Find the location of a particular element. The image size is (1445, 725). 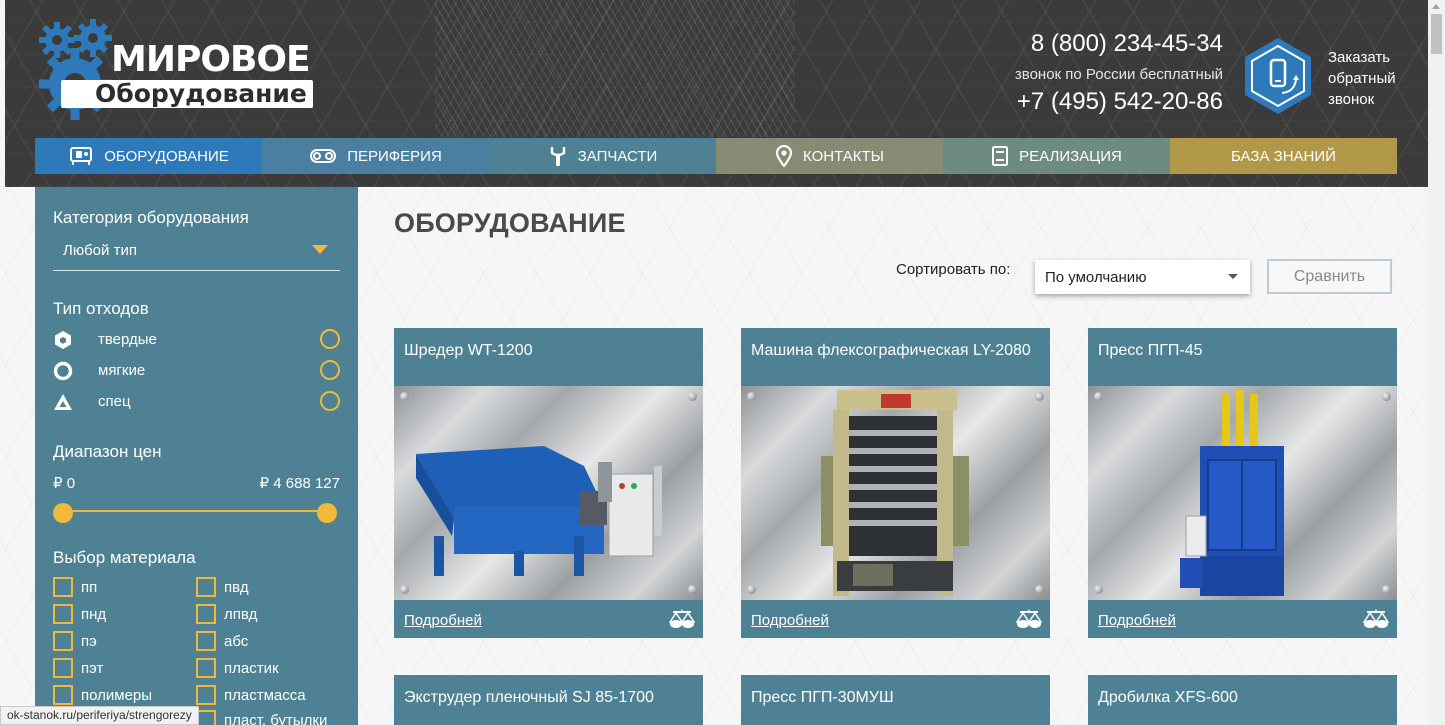

nav-item-periphery: ПЕРИФЕРИЯ is located at coordinates (375, 156).